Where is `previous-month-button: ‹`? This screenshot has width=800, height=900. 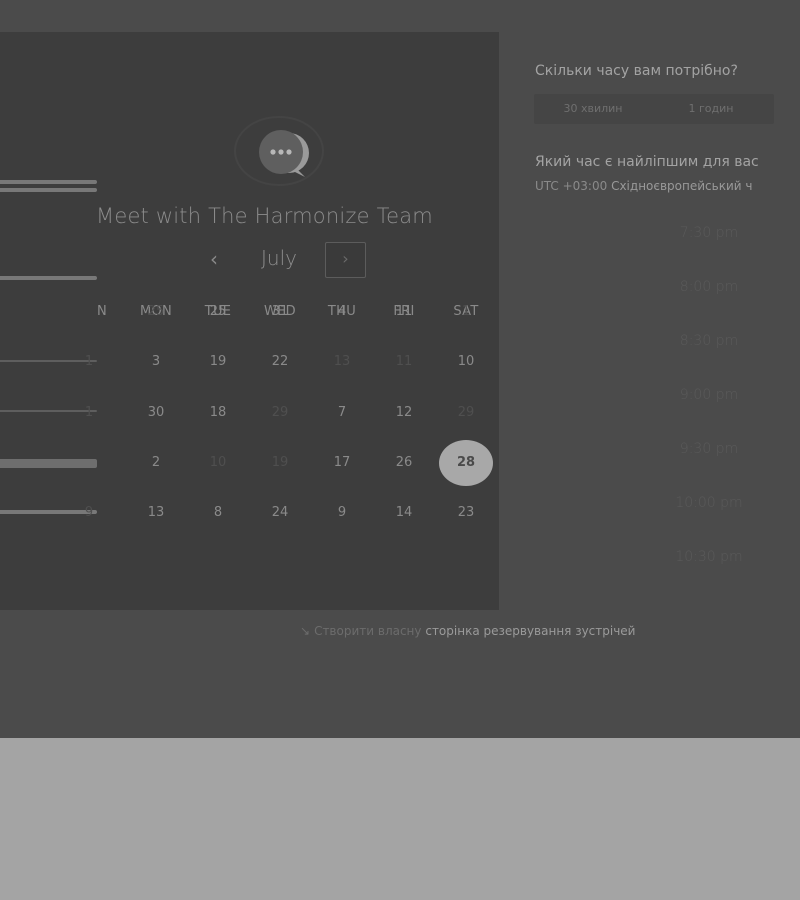
previous-month-button: ‹ is located at coordinates (214, 260).